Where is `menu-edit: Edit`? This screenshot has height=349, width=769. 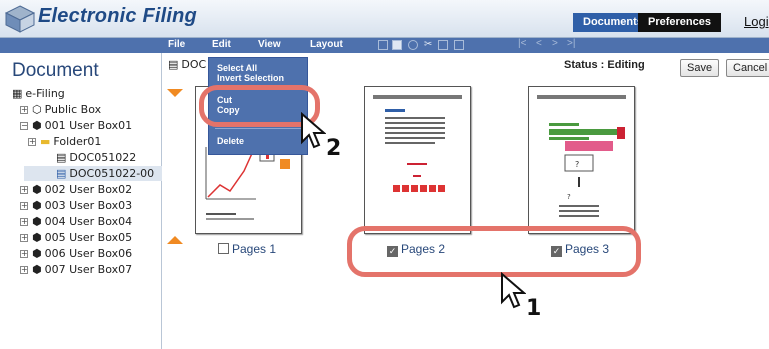 menu-edit: Edit is located at coordinates (221, 44).